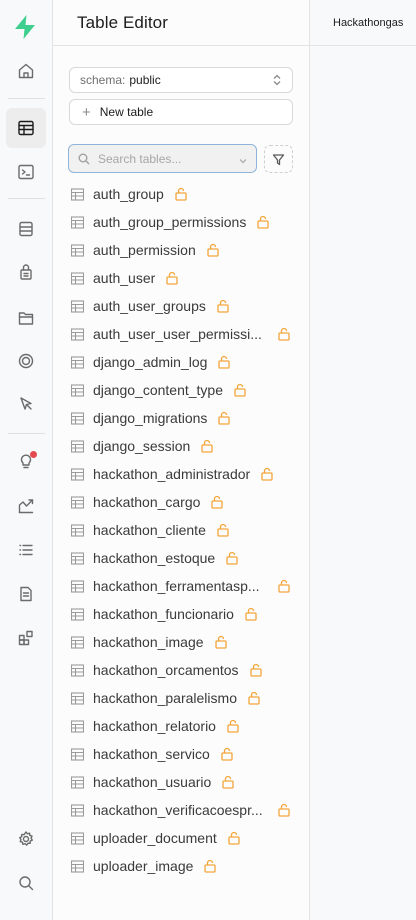  I want to click on integrations-icon, so click(26, 638).